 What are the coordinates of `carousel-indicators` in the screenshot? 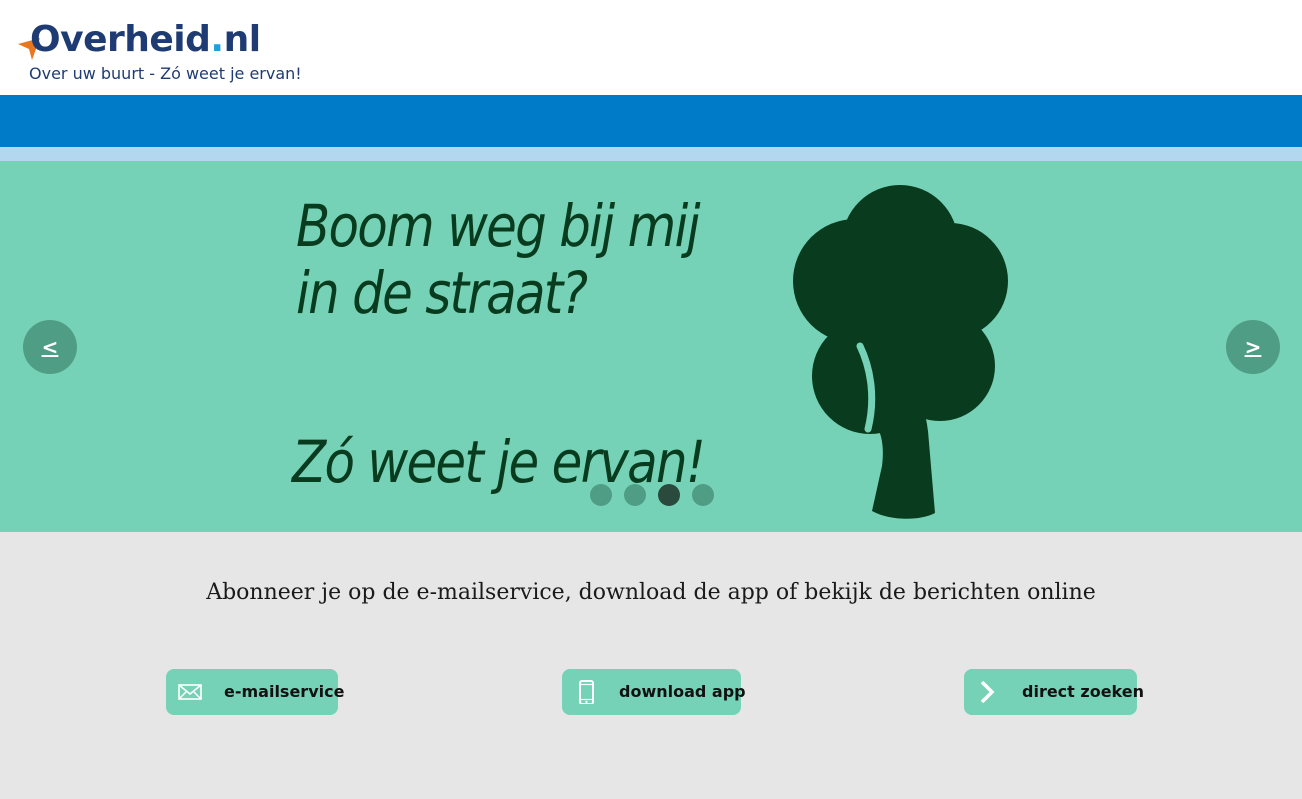 It's located at (652, 495).